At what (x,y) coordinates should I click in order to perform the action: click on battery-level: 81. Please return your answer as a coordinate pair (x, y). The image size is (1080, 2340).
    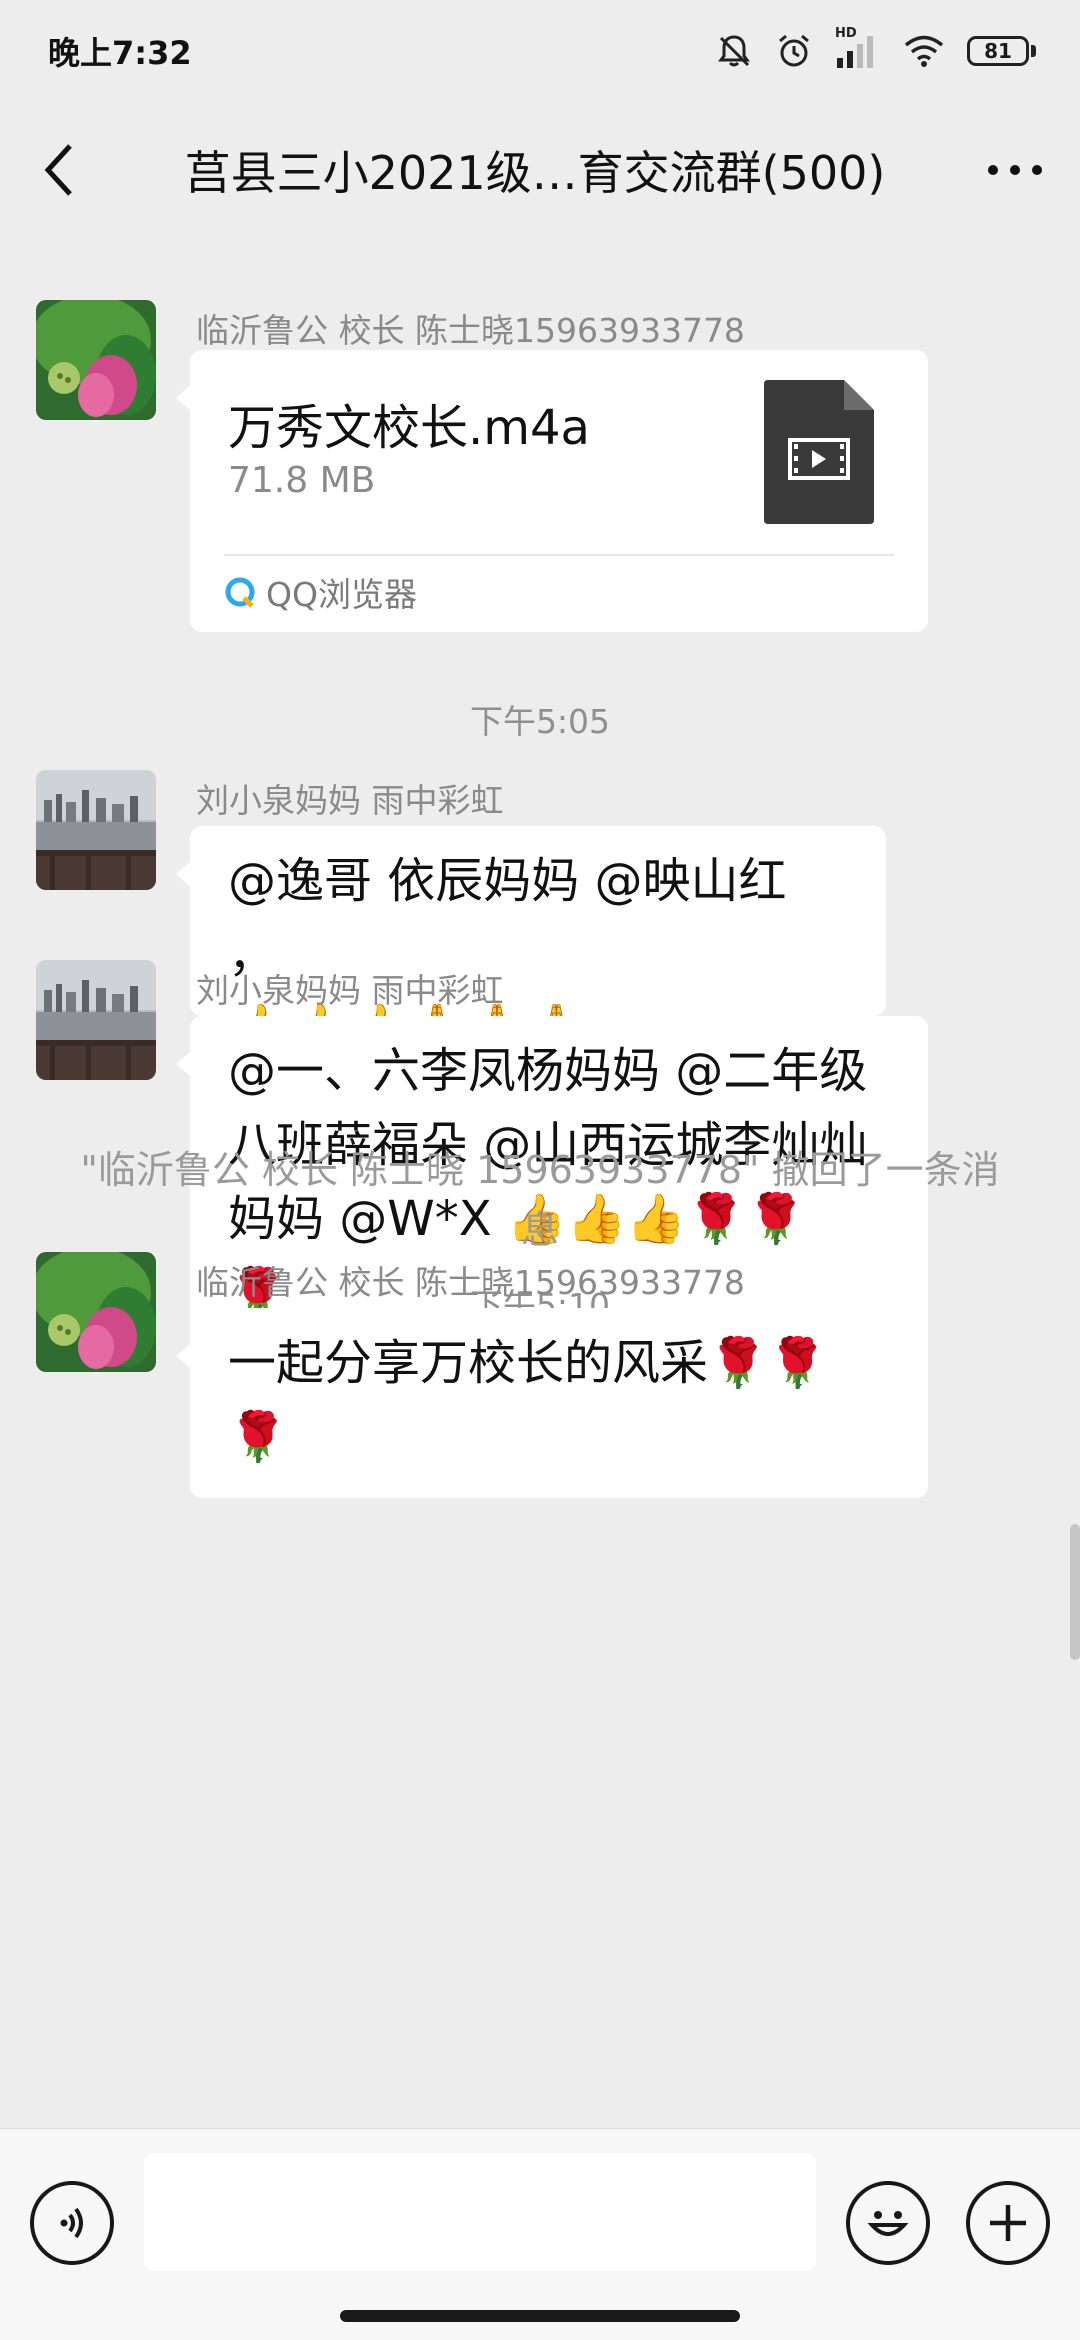
    Looking at the image, I should click on (998, 51).